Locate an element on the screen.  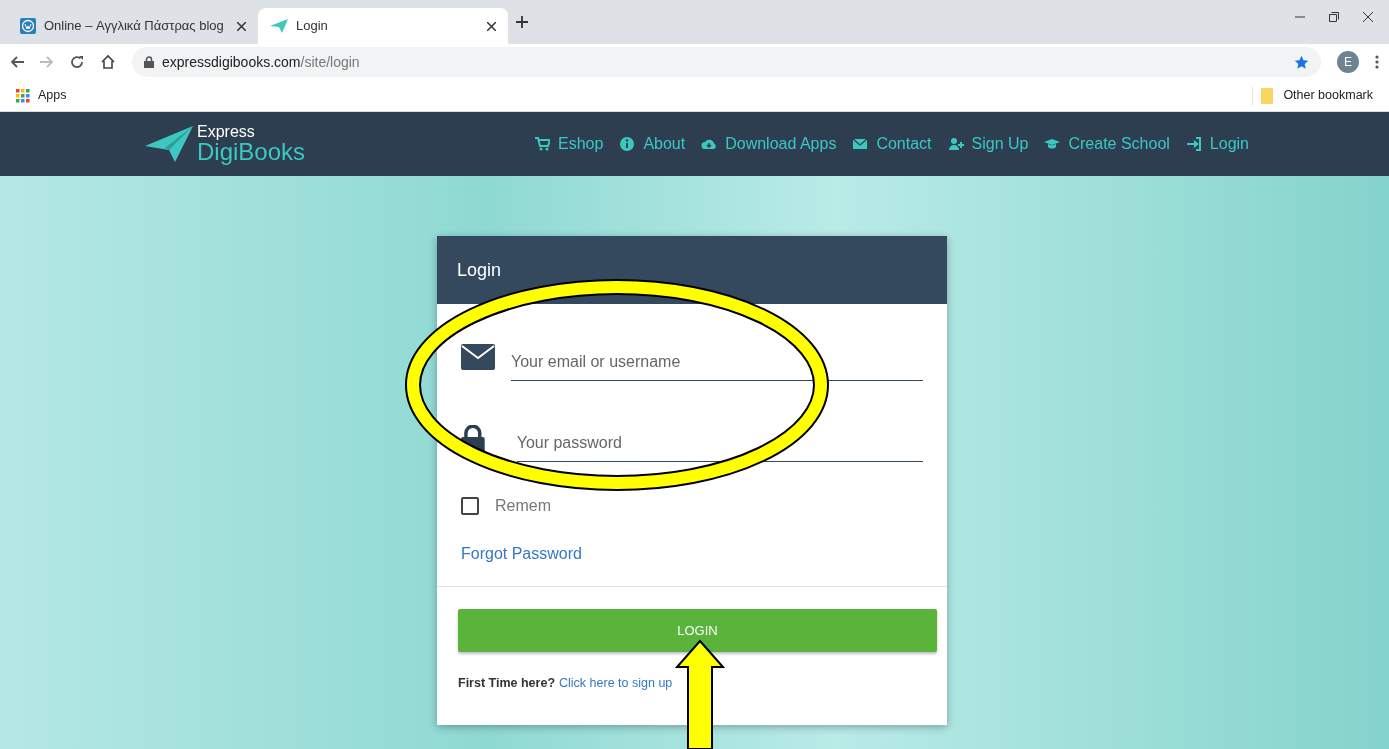
apps-grid-icon is located at coordinates (23, 95).